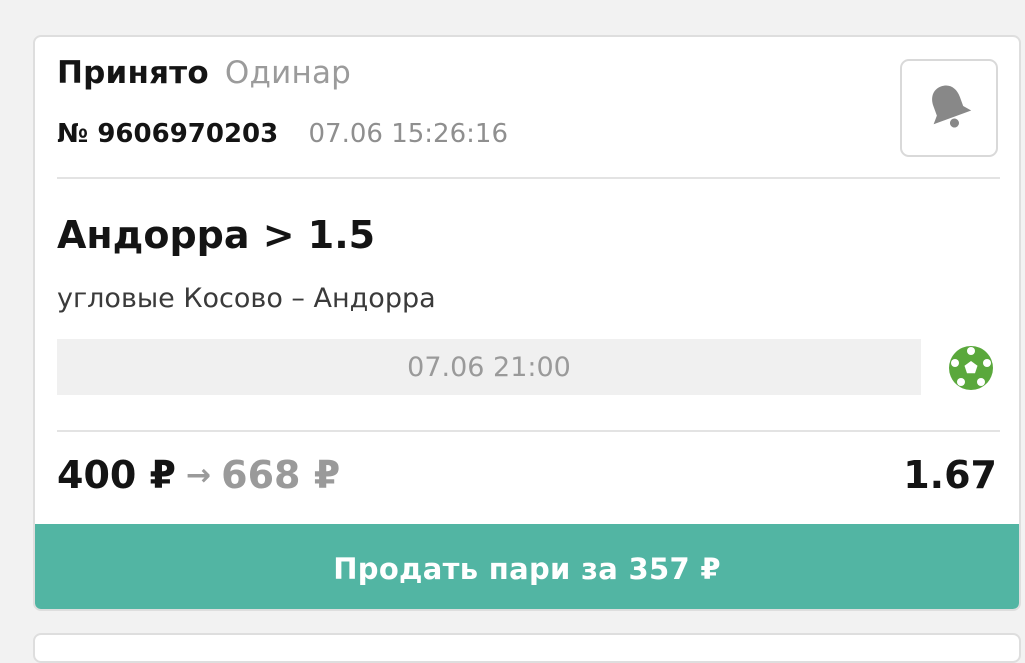 The image size is (1025, 663). What do you see at coordinates (528, 178) in the screenshot?
I see `divider-top` at bounding box center [528, 178].